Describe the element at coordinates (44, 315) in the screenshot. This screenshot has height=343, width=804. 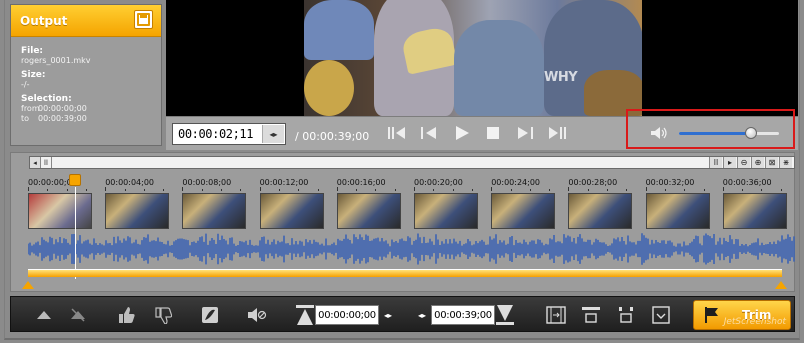
I see `add-marker-button` at that location.